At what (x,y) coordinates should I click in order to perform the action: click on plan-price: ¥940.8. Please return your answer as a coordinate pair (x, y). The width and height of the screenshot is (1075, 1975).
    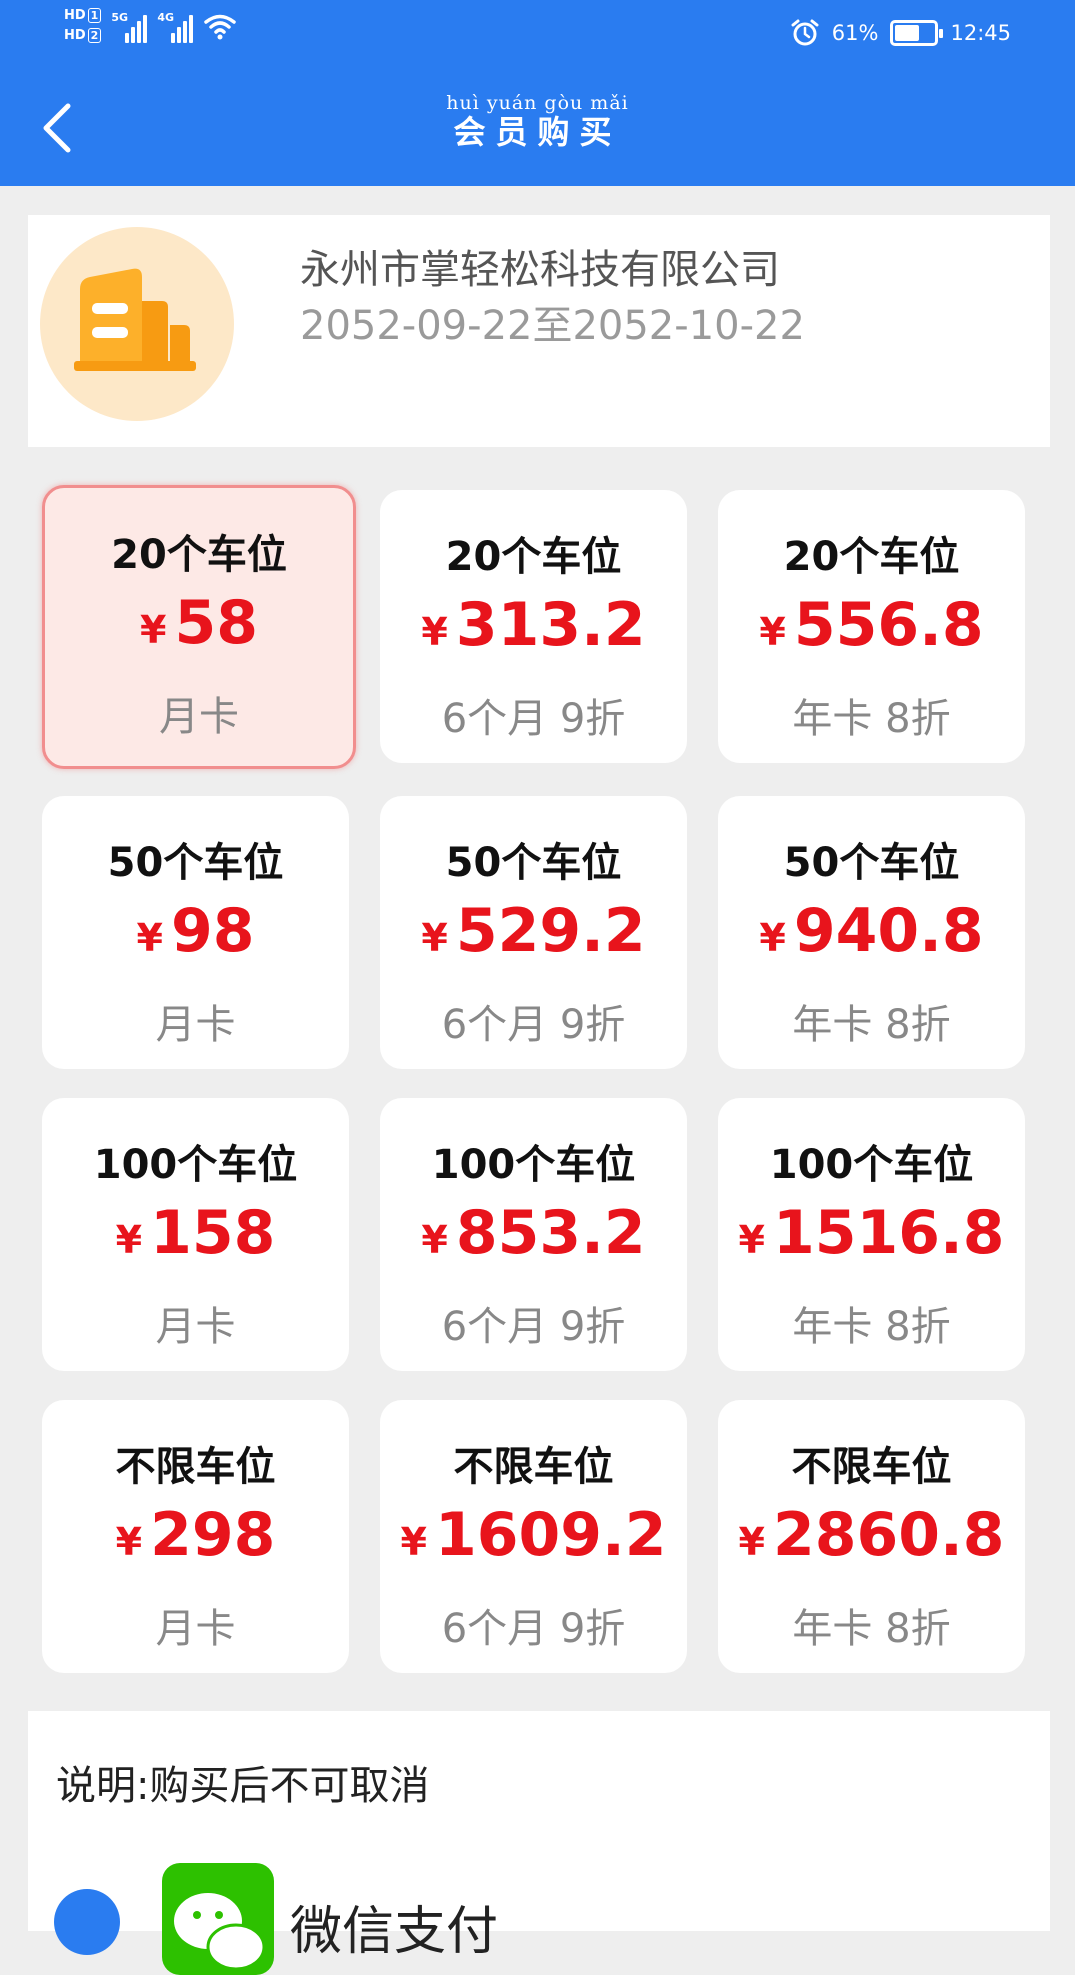
    Looking at the image, I should click on (871, 931).